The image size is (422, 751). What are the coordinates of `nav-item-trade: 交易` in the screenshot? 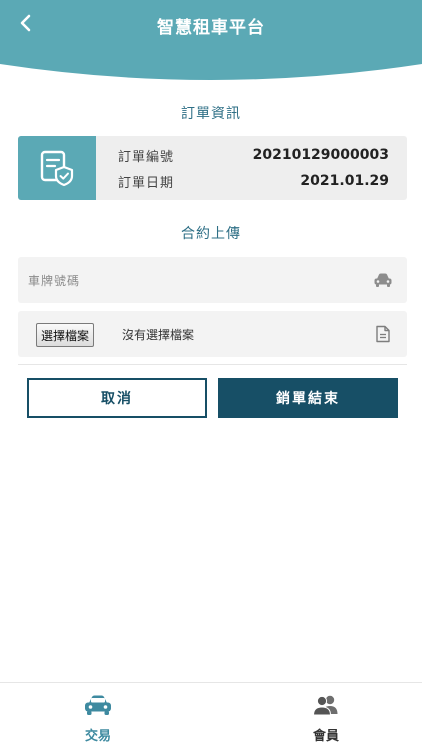 It's located at (98, 718).